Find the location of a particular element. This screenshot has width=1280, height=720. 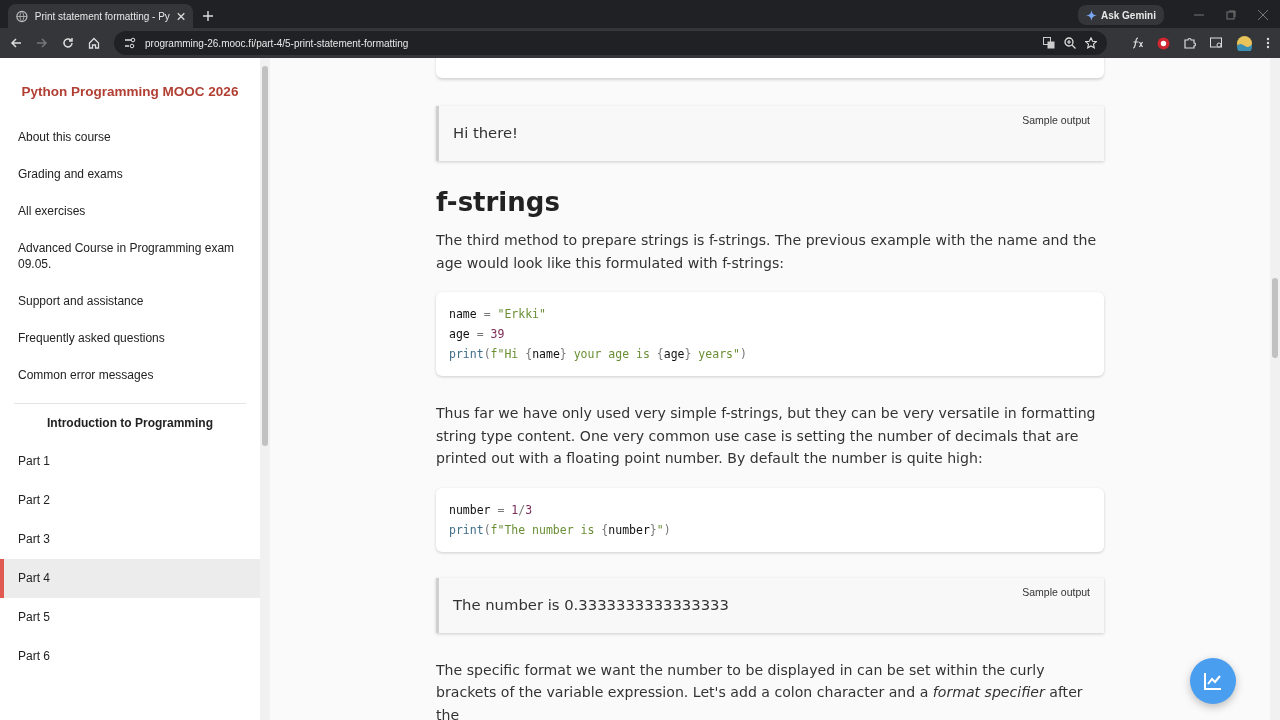

paragraph: Thus far we have only used very simple f-strings, but they can be very versatile in formatting string type content. One very common use case is setting the number of decimals that are printed out with a floating point number. By default the number is quite high: is located at coordinates (766, 436).